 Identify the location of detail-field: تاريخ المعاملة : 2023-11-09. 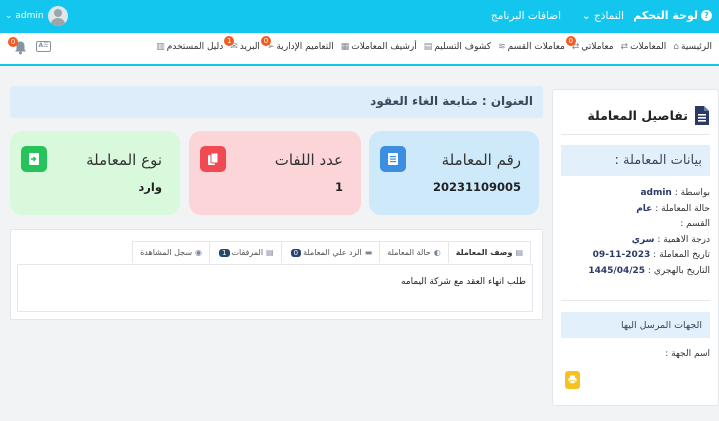
(651, 255).